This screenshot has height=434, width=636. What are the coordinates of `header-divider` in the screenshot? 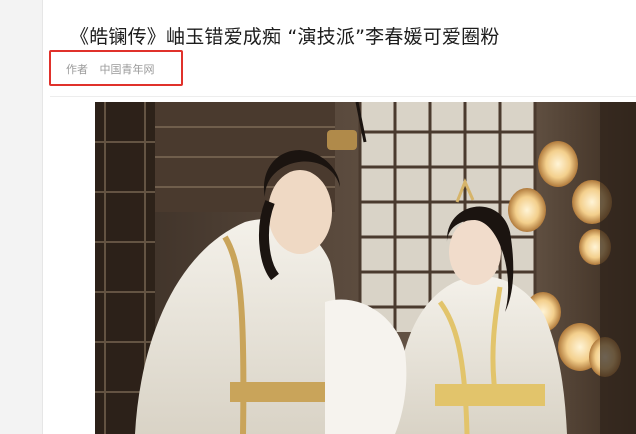 It's located at (343, 96).